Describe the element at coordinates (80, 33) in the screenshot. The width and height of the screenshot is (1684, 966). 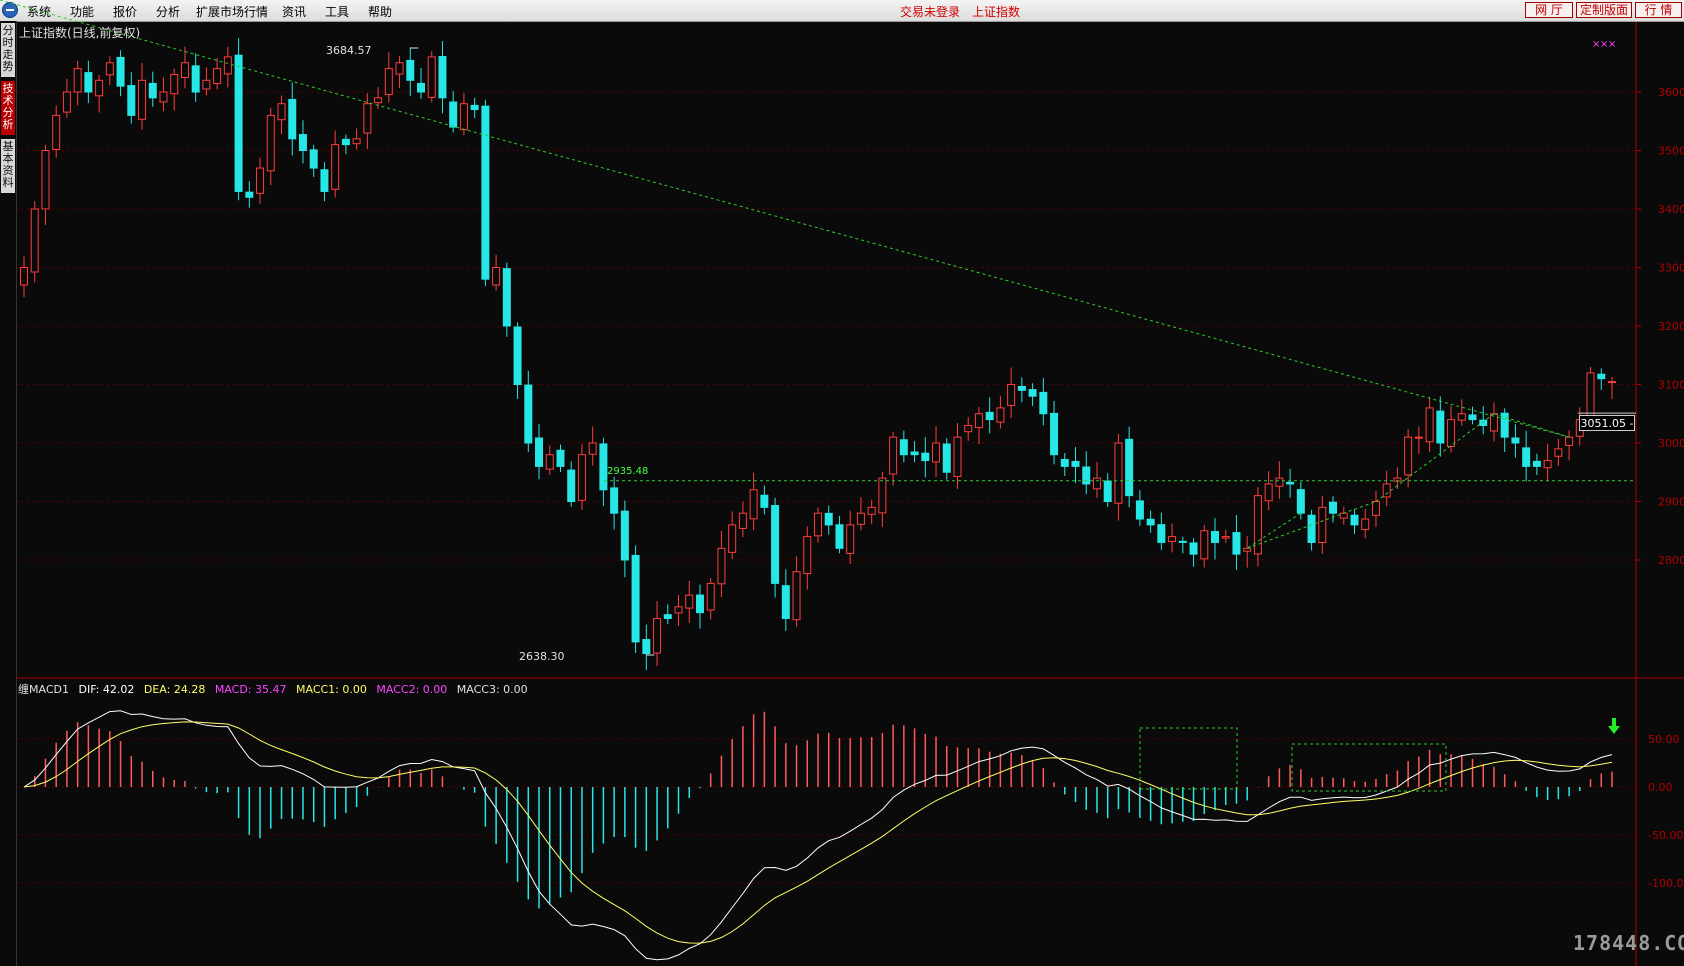
I see `chart-title: 上证指数(日线,前复权)` at that location.